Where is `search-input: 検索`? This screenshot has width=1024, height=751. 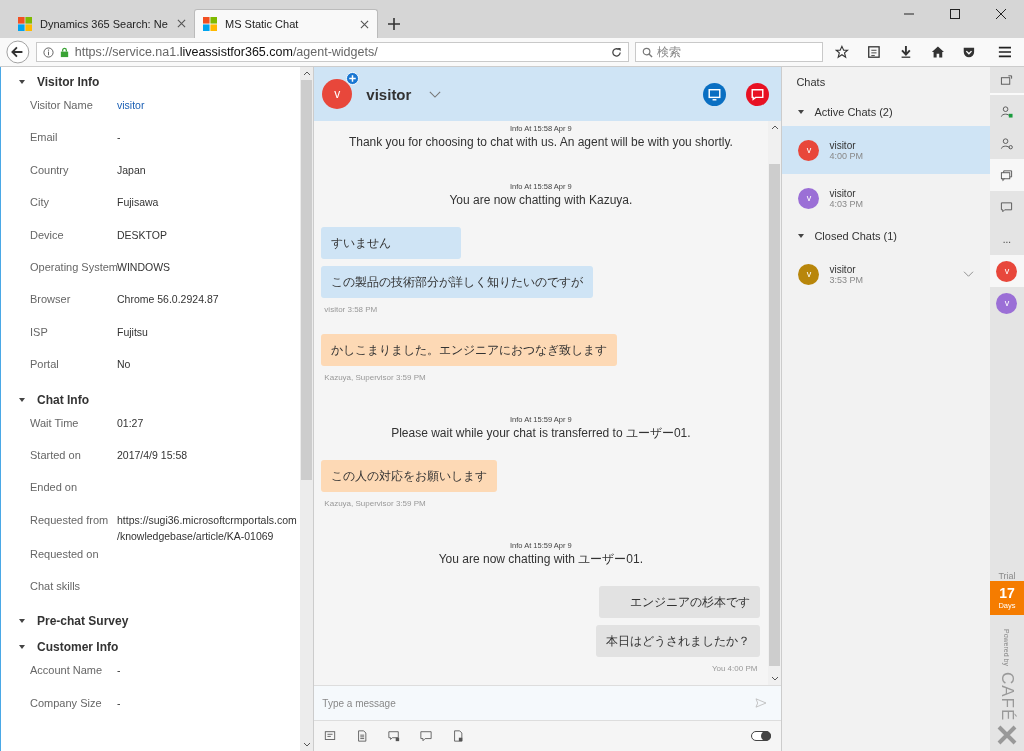
search-input: 検索 is located at coordinates (732, 52).